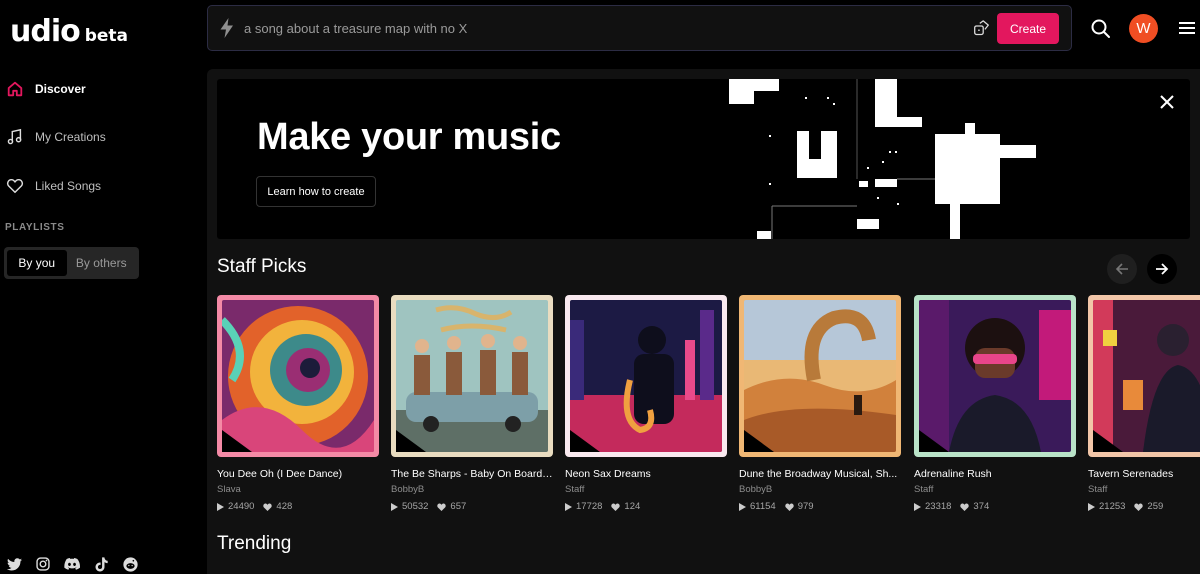  Describe the element at coordinates (594, 28) in the screenshot. I see `prompt-input` at that location.